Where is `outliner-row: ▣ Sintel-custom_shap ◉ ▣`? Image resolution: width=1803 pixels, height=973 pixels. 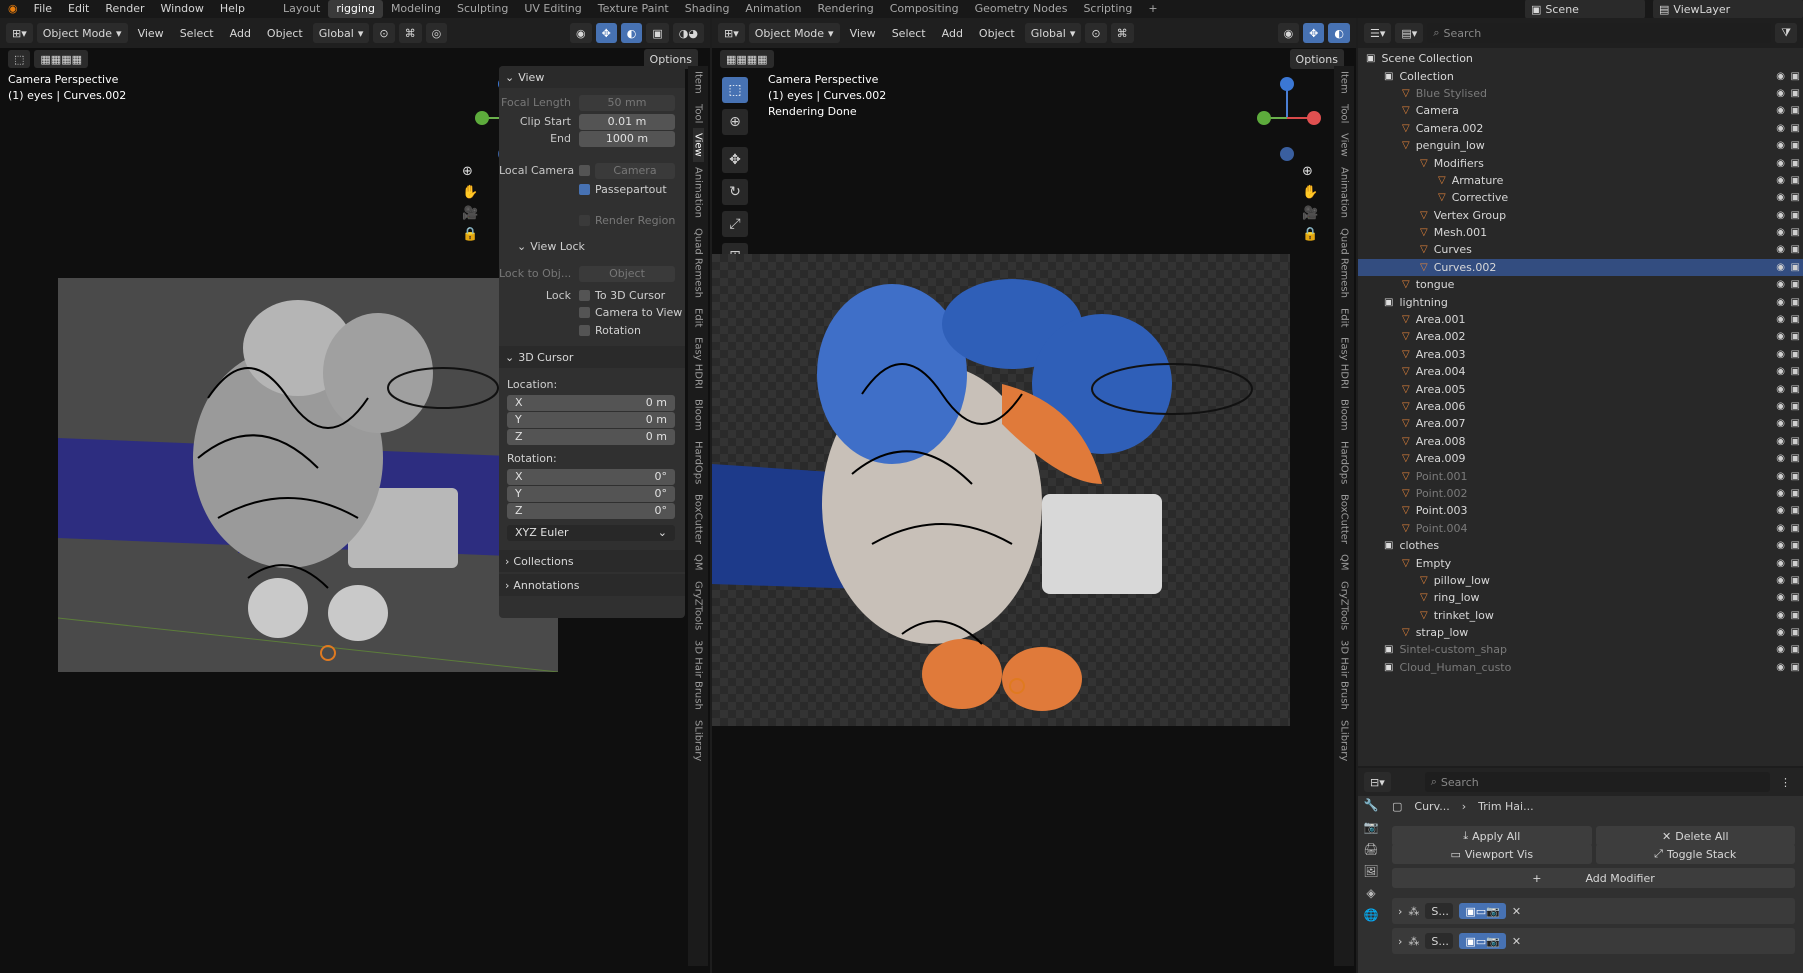 outliner-row: ▣ Sintel-custom_shap ◉ ▣ is located at coordinates (1580, 649).